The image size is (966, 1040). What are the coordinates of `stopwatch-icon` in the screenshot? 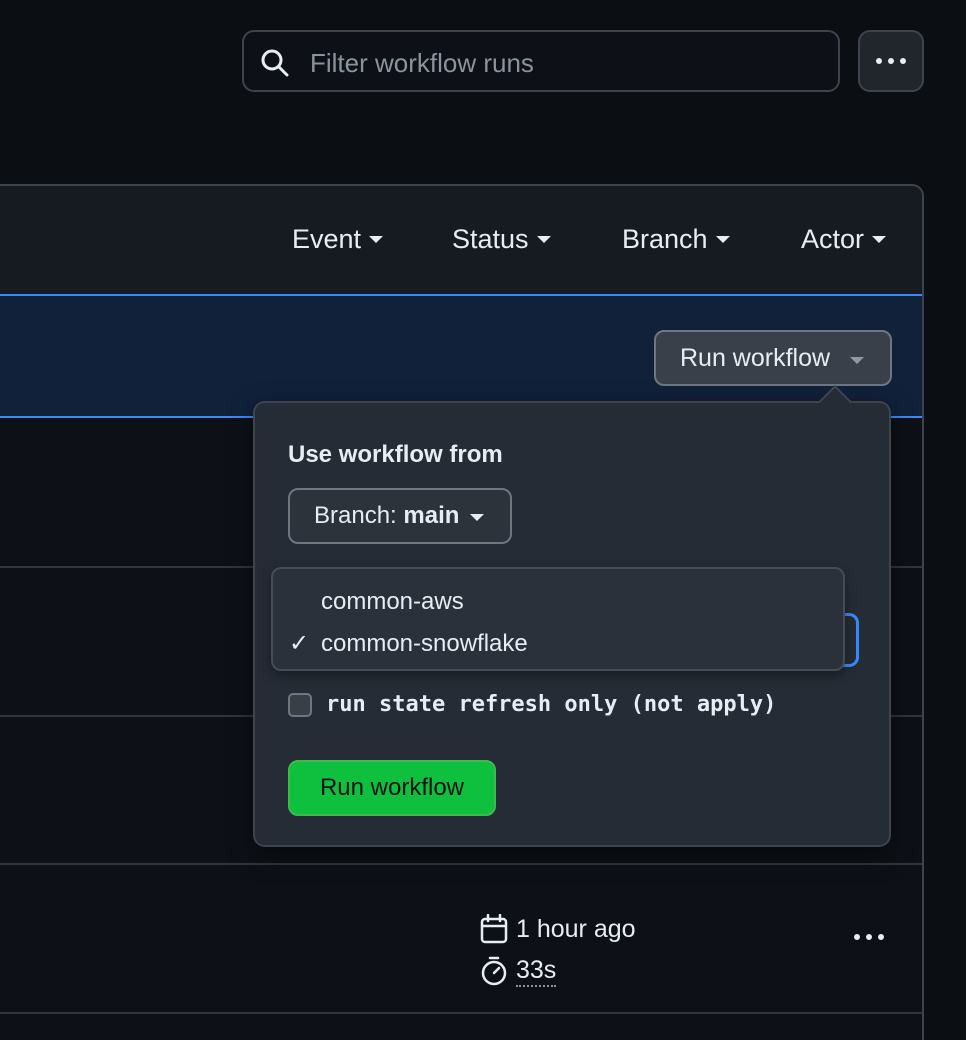 It's located at (494, 971).